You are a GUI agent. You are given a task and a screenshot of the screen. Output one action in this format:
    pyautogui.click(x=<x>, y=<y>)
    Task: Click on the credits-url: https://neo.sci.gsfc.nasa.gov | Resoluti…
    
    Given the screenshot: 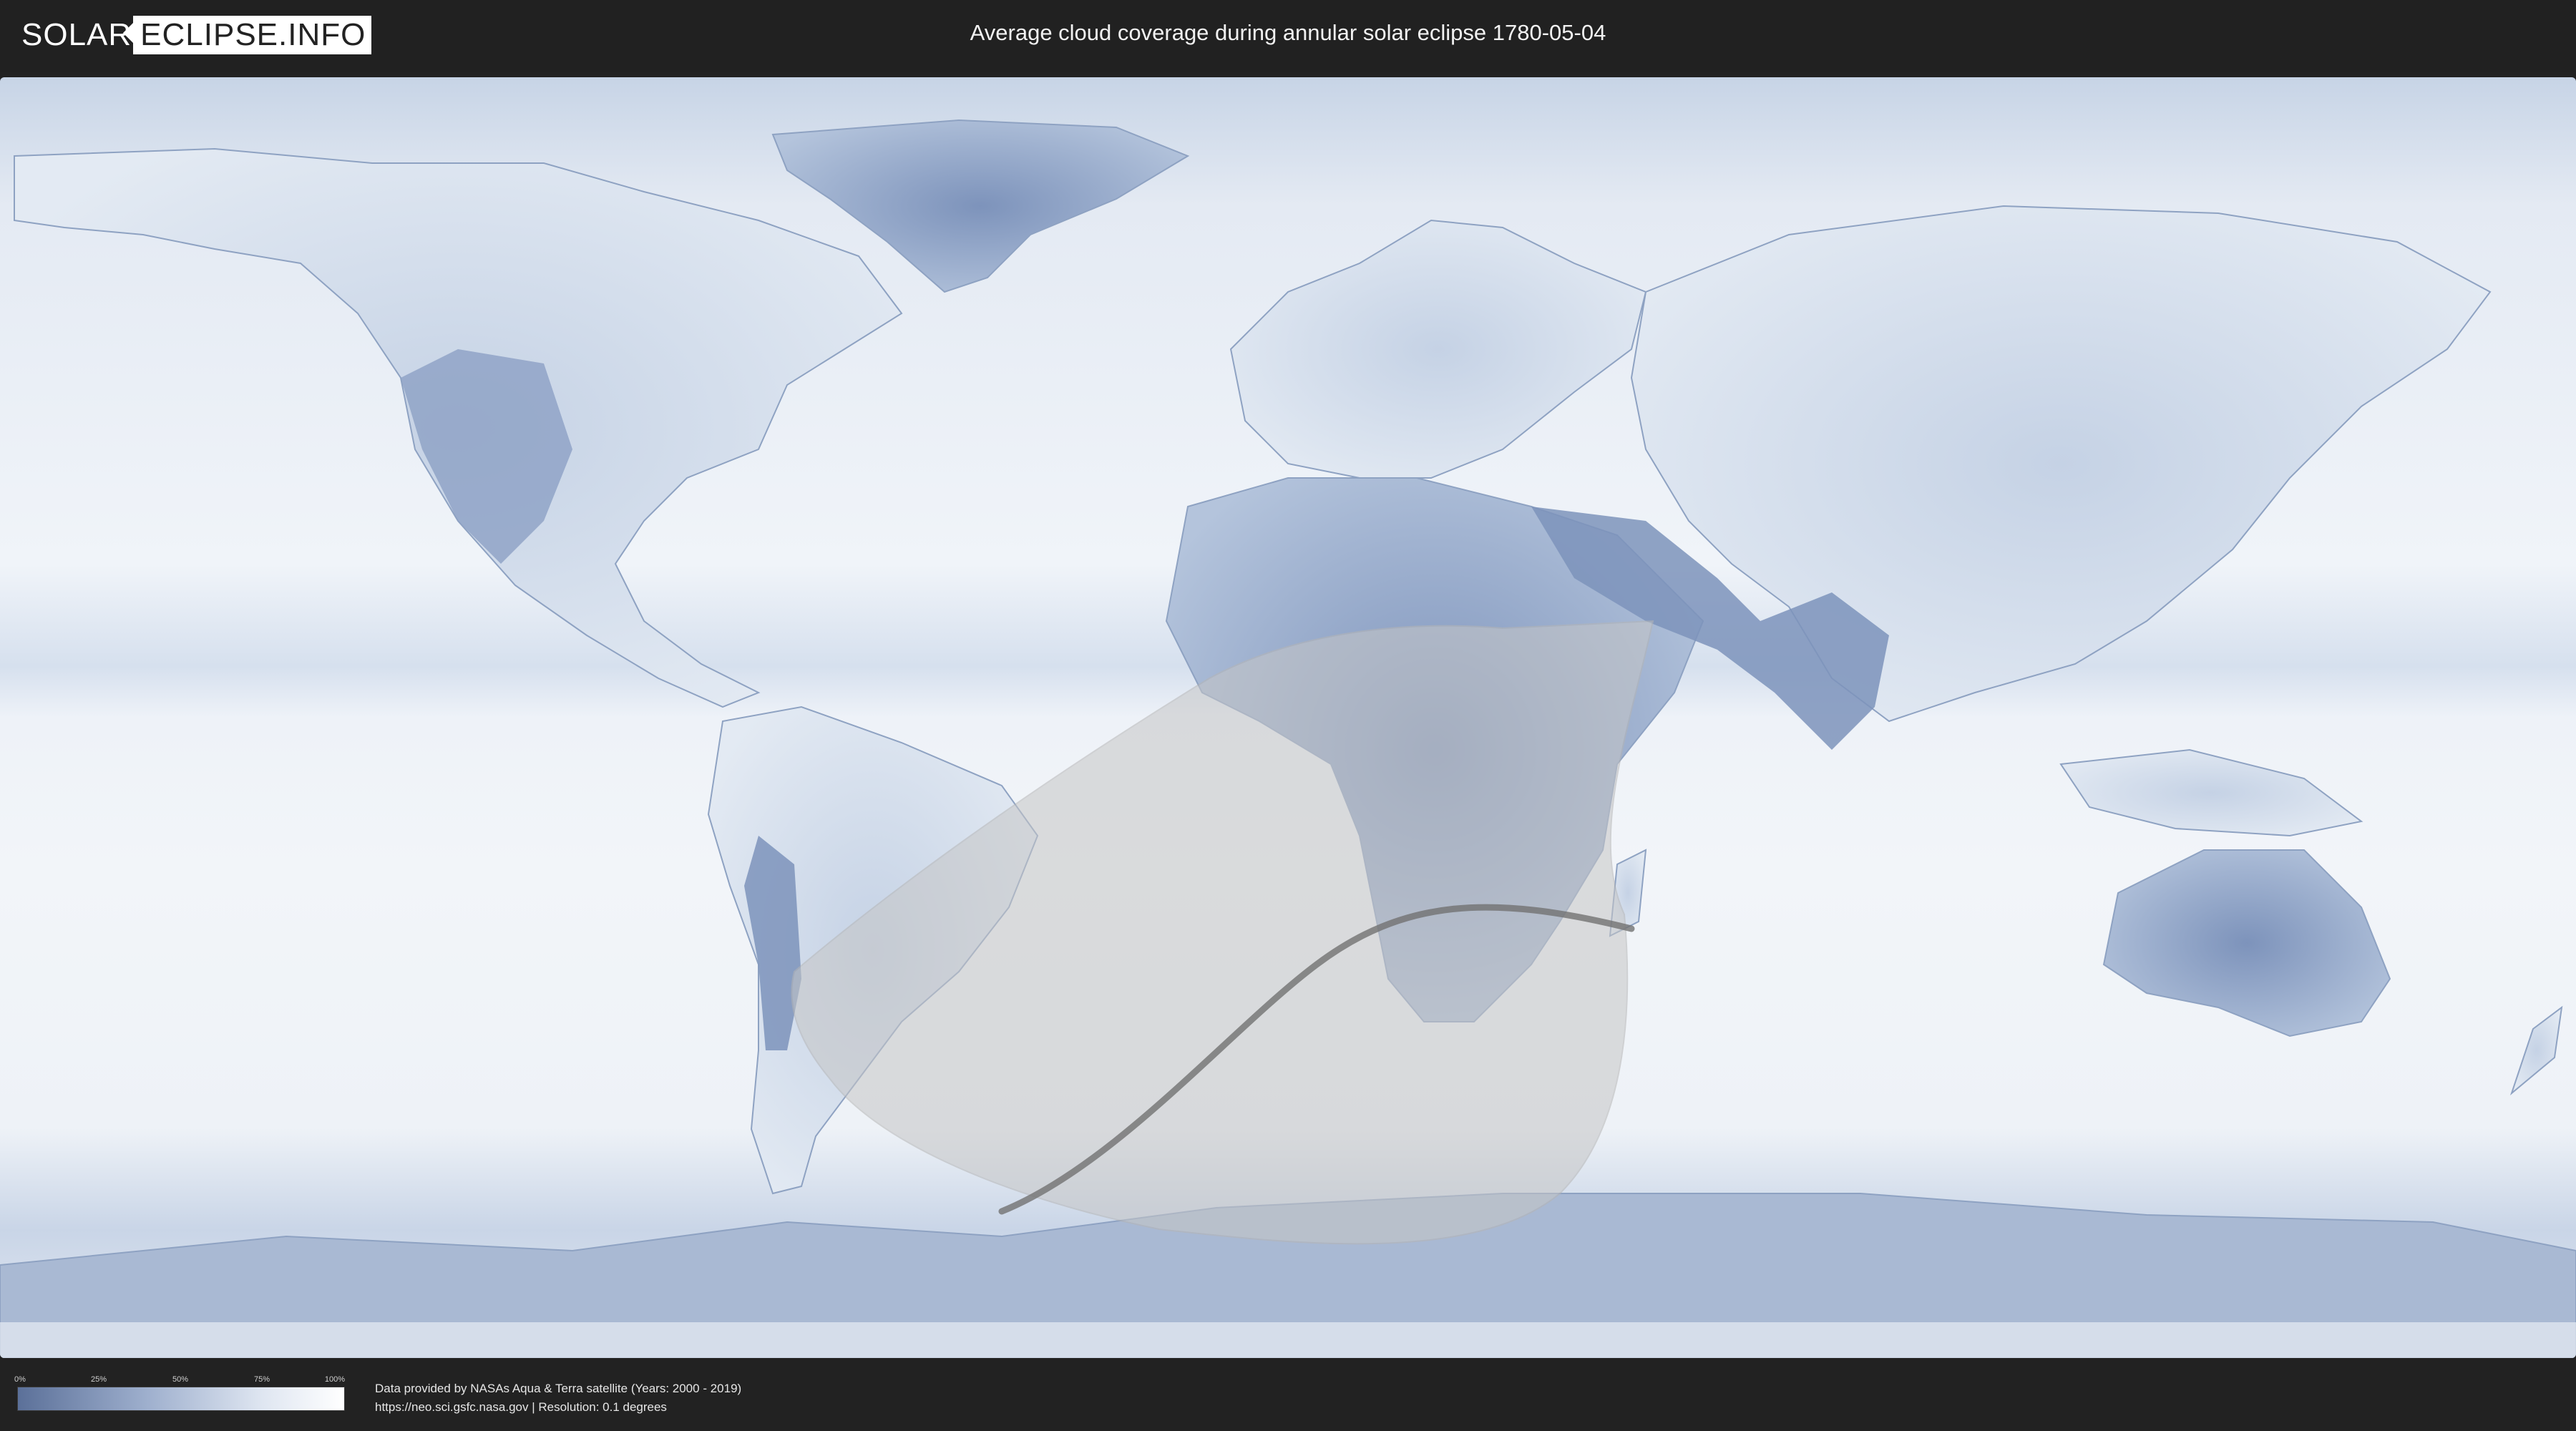 What is the action you would take?
    pyautogui.click(x=558, y=1407)
    